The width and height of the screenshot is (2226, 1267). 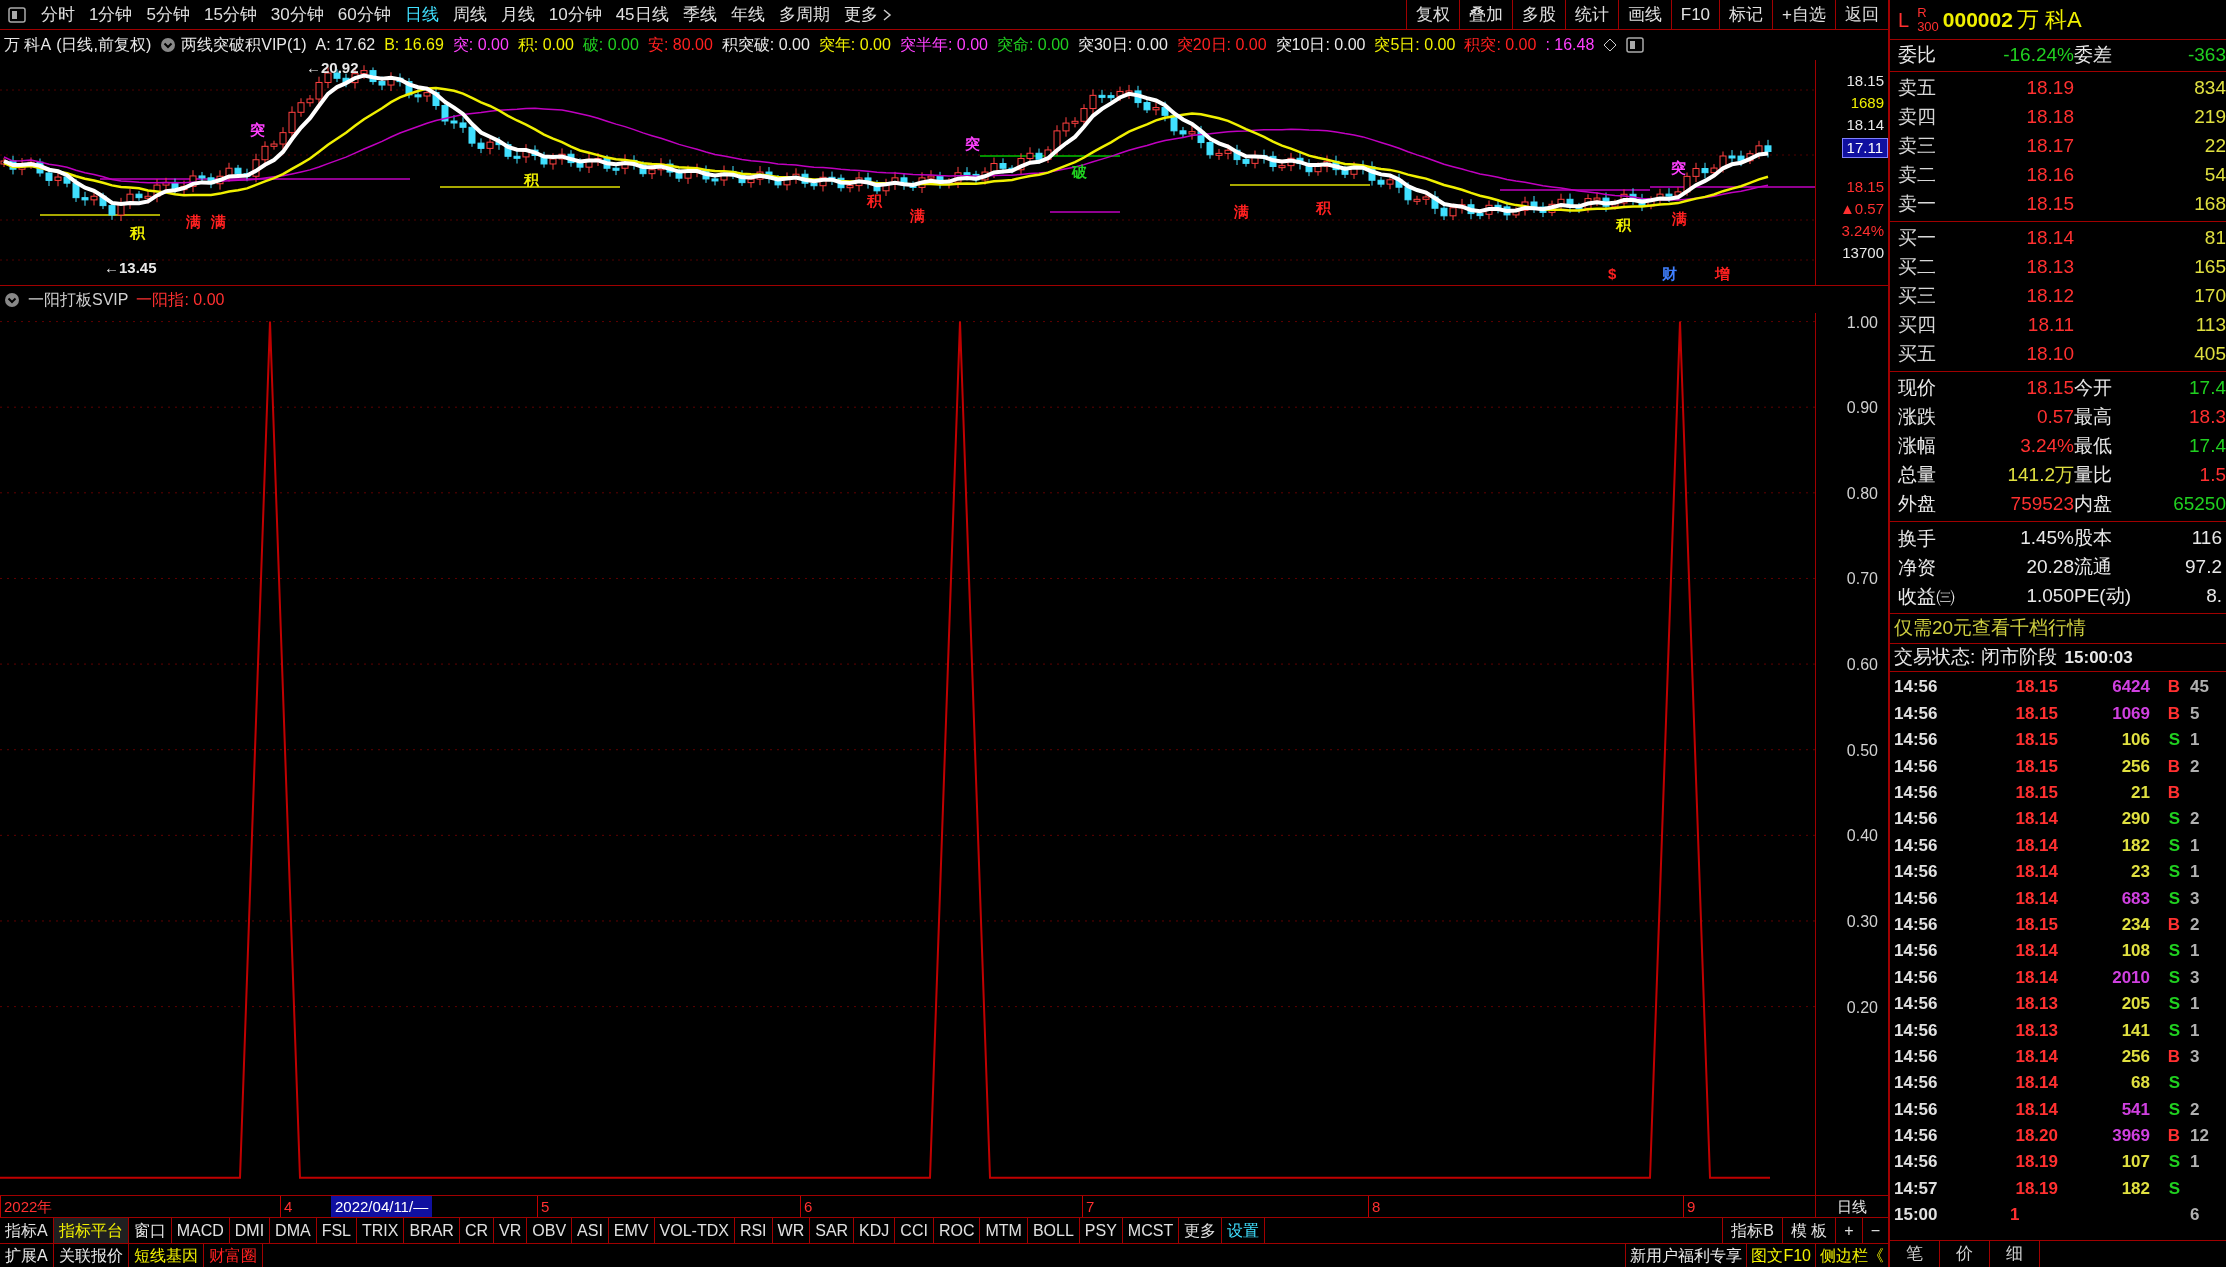 What do you see at coordinates (2015, 1254) in the screenshot?
I see `detail-tab: 细` at bounding box center [2015, 1254].